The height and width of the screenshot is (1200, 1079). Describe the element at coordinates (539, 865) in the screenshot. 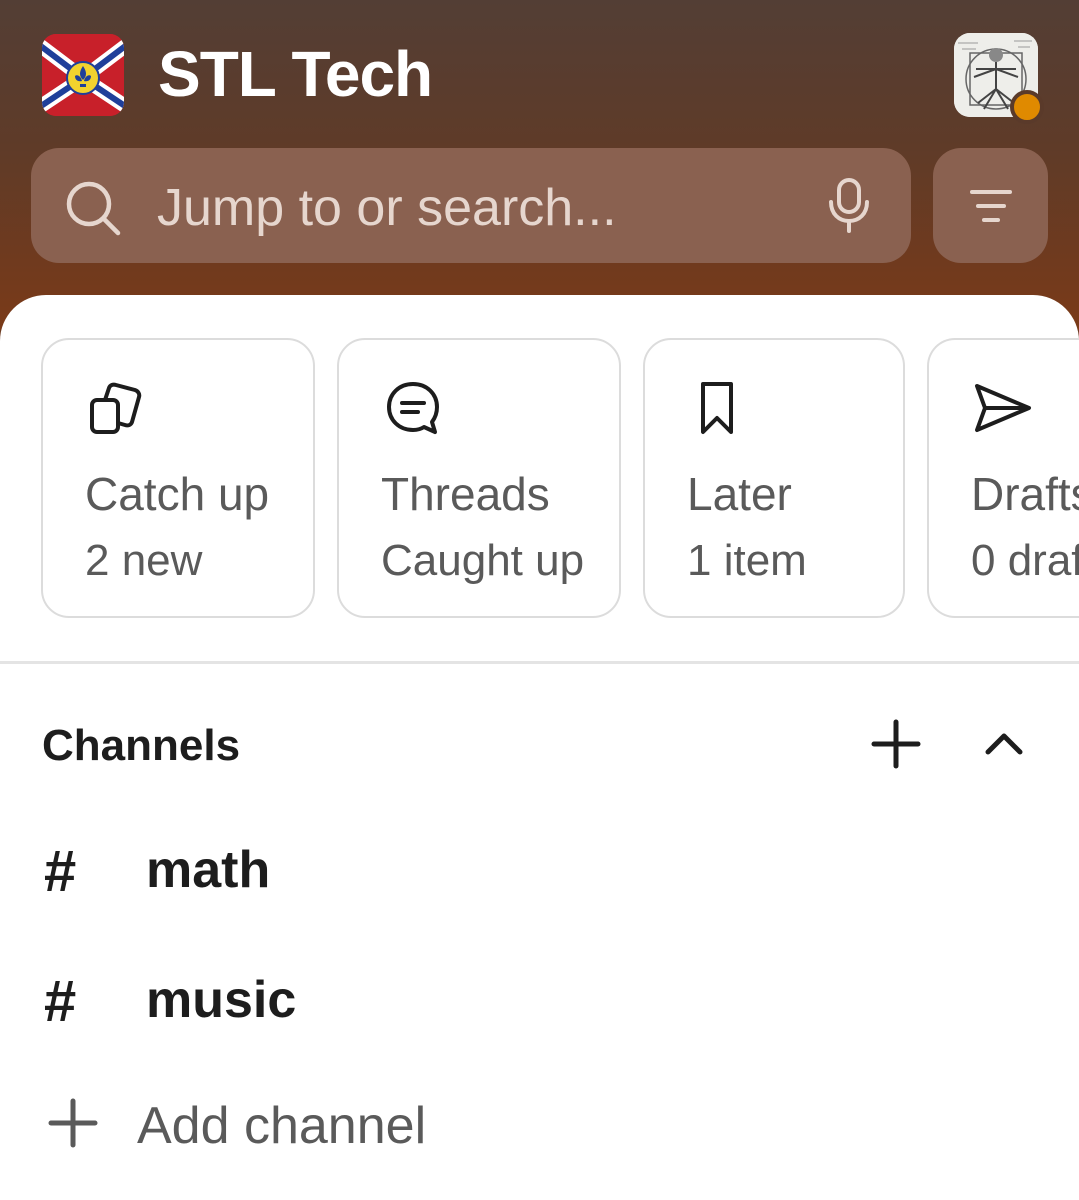

I see `channel-item-math: # math` at that location.